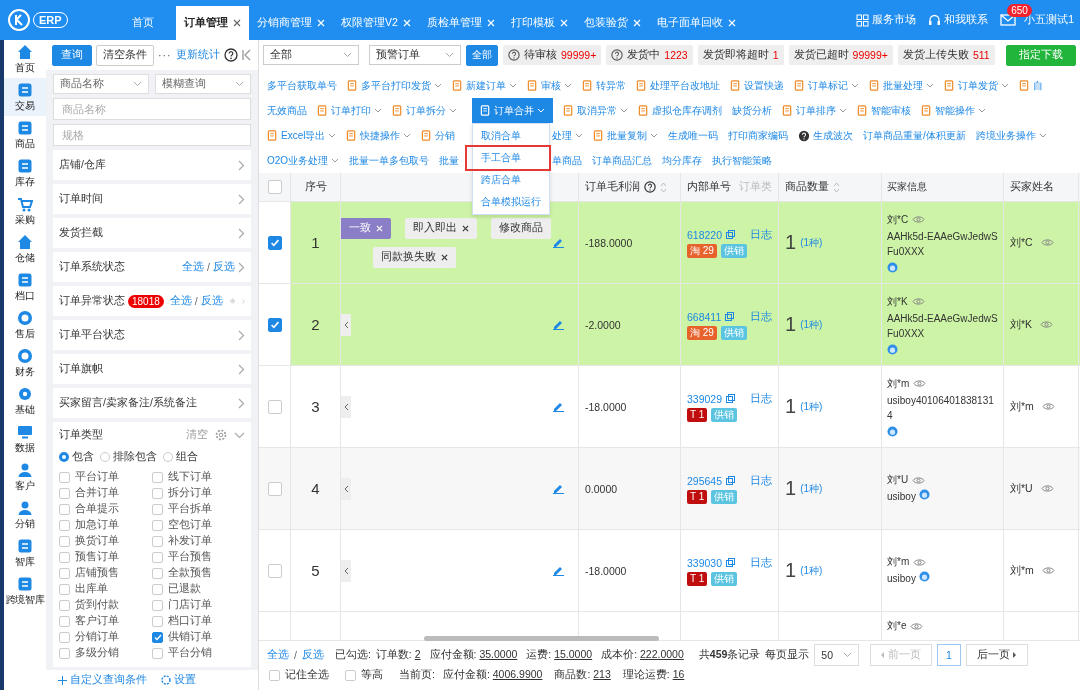 This screenshot has width=1080, height=690. Describe the element at coordinates (105, 477) in the screenshot. I see `checkbox-option: 平台订单` at that location.